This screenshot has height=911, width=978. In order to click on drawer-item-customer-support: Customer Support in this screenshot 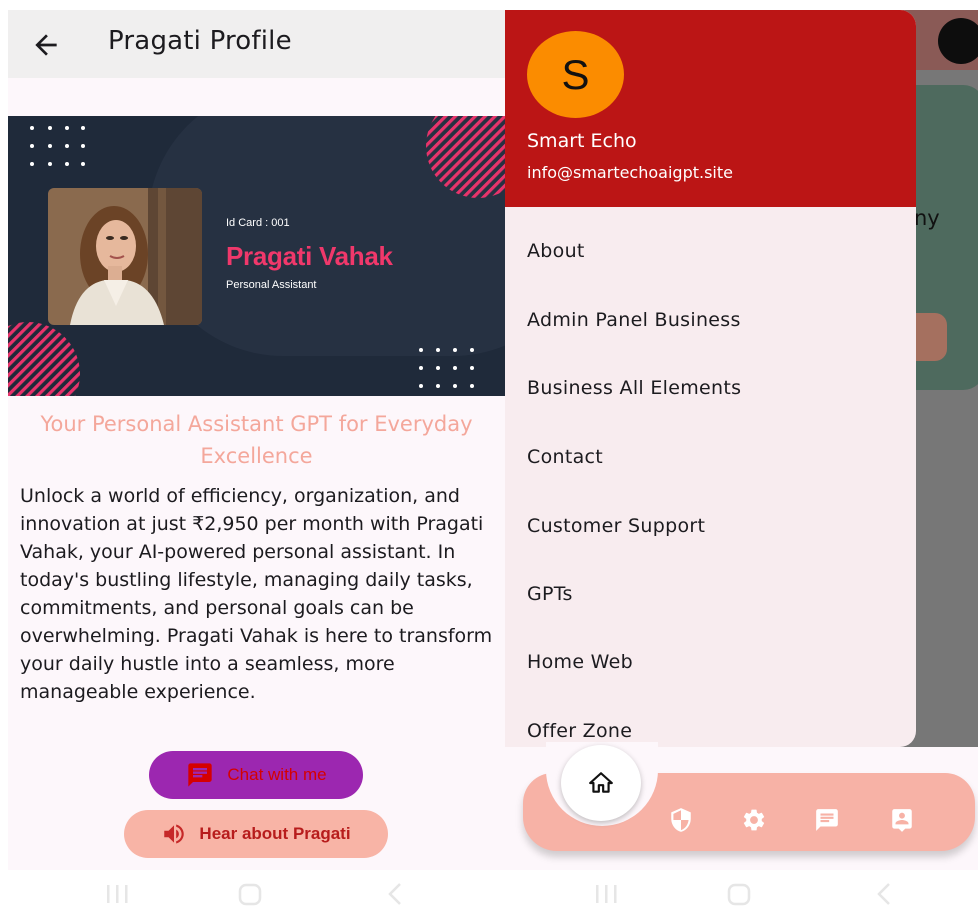, I will do `click(616, 526)`.